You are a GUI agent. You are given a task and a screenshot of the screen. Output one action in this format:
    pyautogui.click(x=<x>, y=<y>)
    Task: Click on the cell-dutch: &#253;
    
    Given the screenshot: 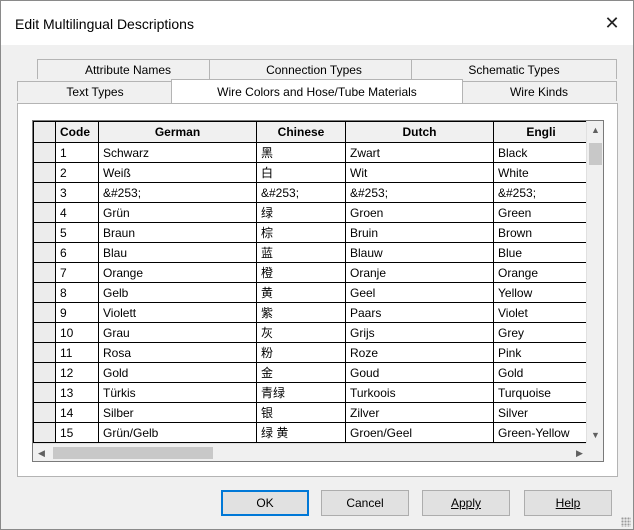 What is the action you would take?
    pyautogui.click(x=419, y=192)
    